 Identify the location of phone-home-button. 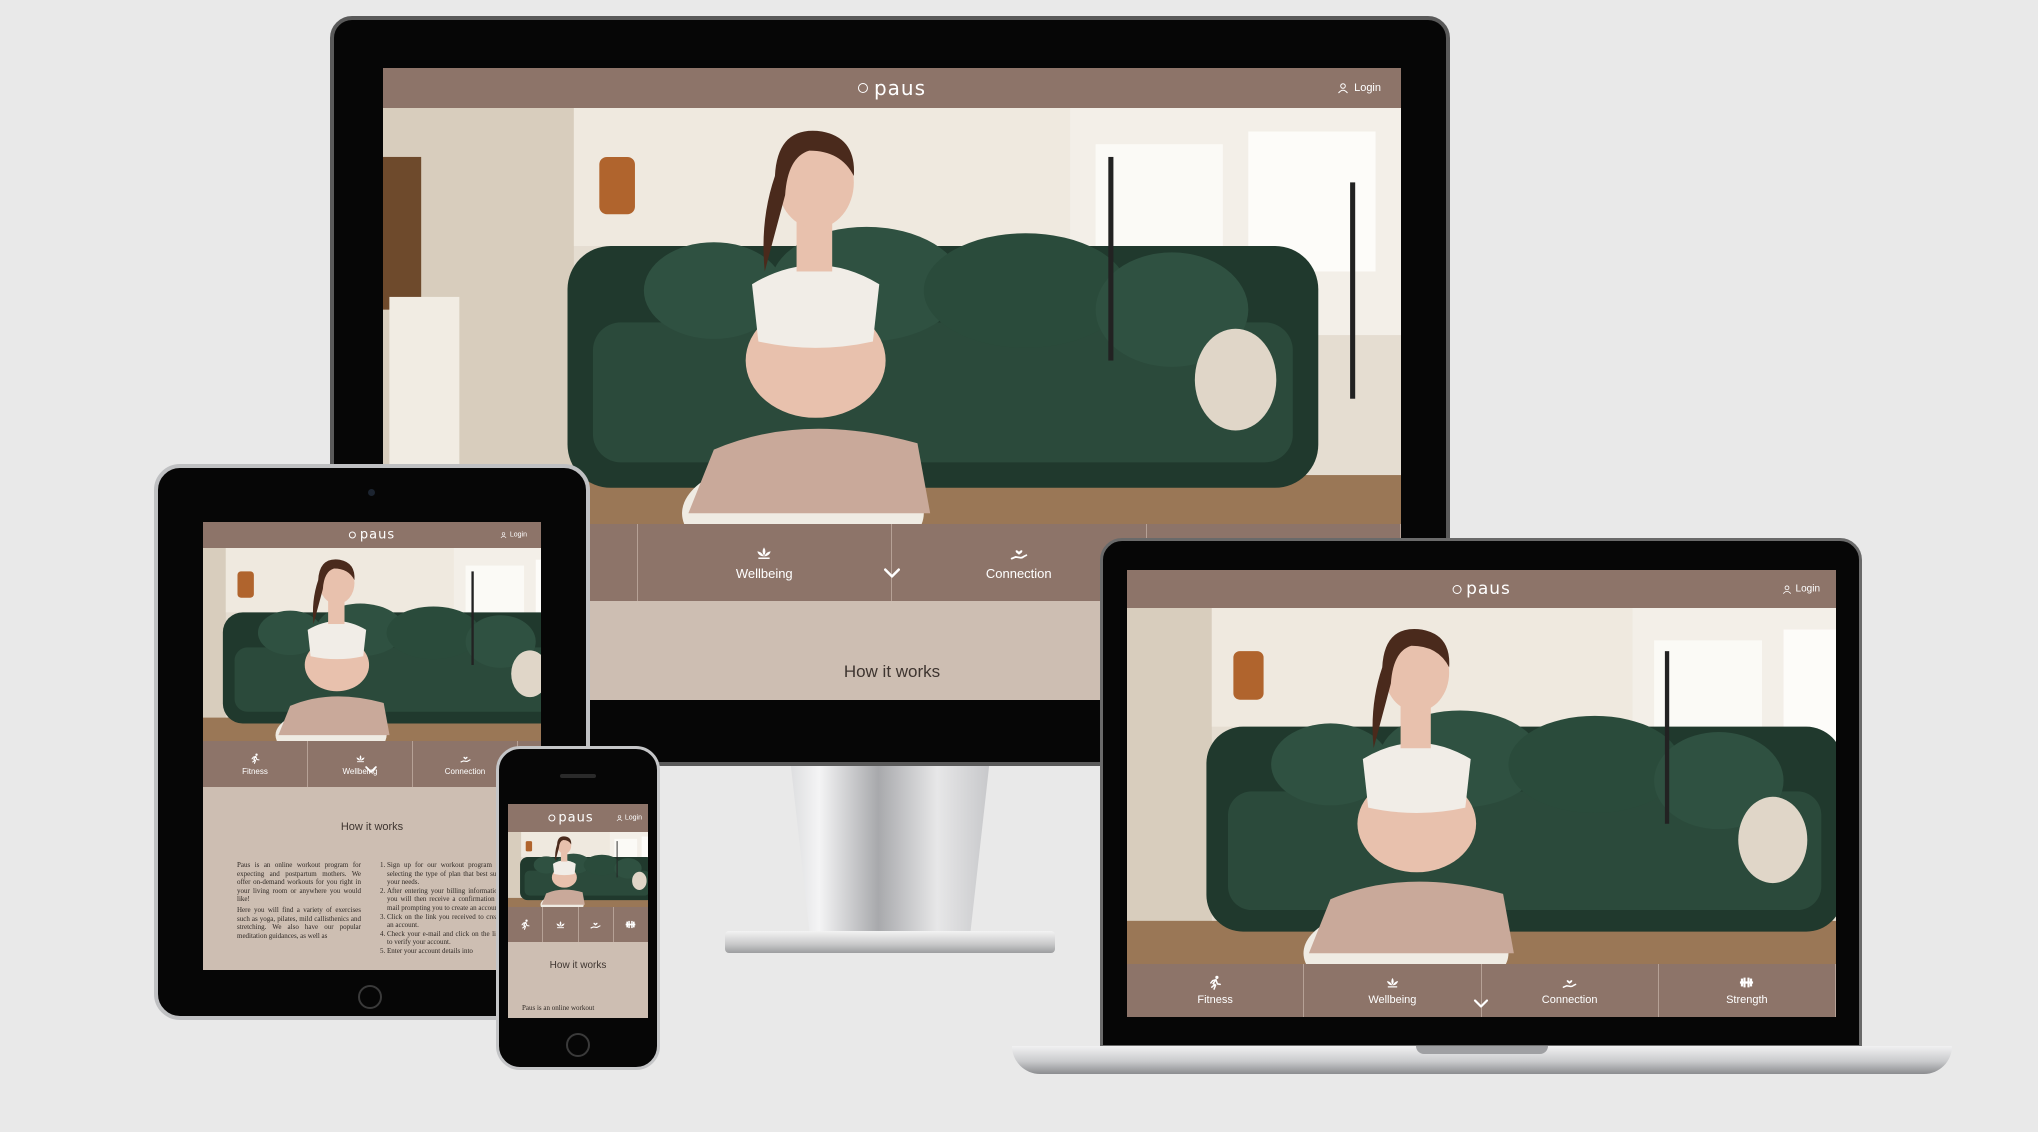
(578, 1045).